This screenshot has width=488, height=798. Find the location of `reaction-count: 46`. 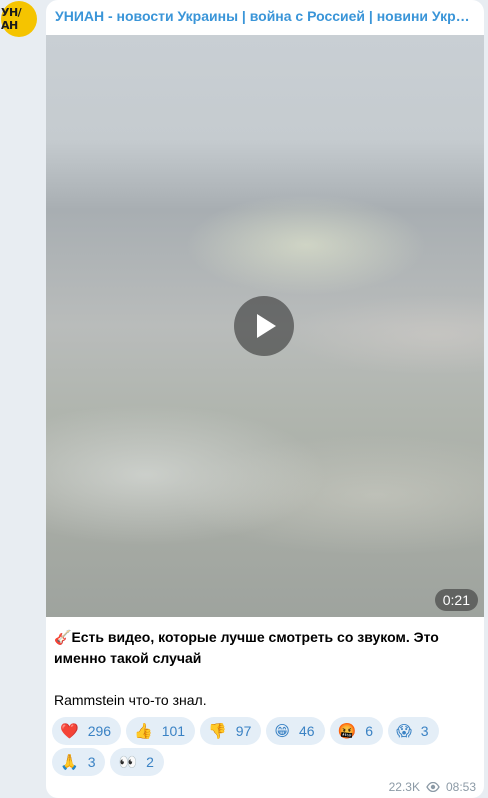

reaction-count: 46 is located at coordinates (307, 731).